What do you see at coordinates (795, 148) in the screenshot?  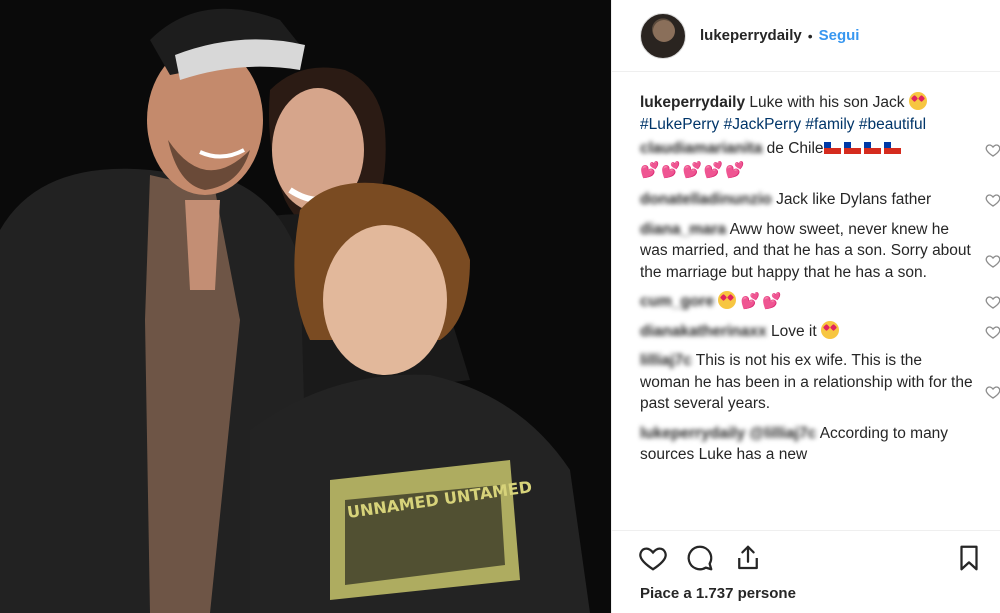 I see `comment-text: de Chile` at bounding box center [795, 148].